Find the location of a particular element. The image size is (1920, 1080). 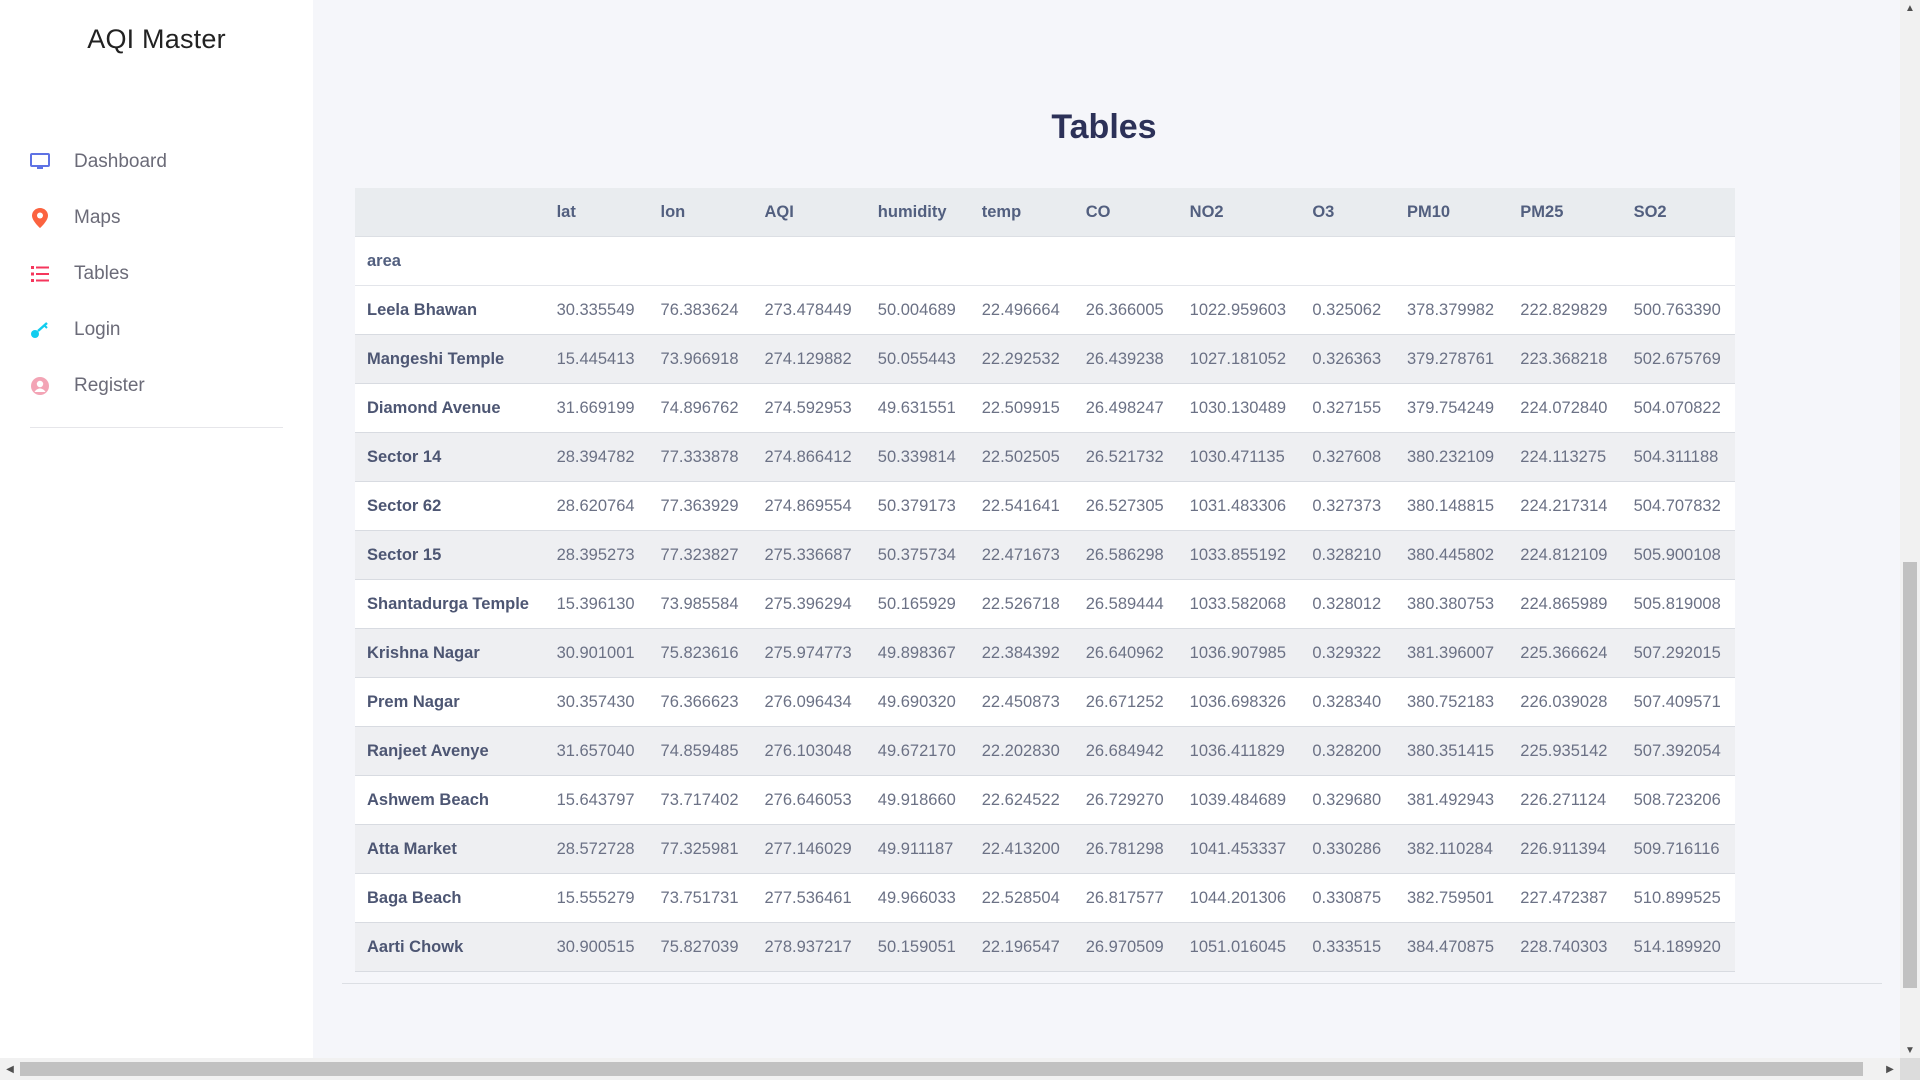

row-area-name: Ashwem Beach is located at coordinates (450, 800).